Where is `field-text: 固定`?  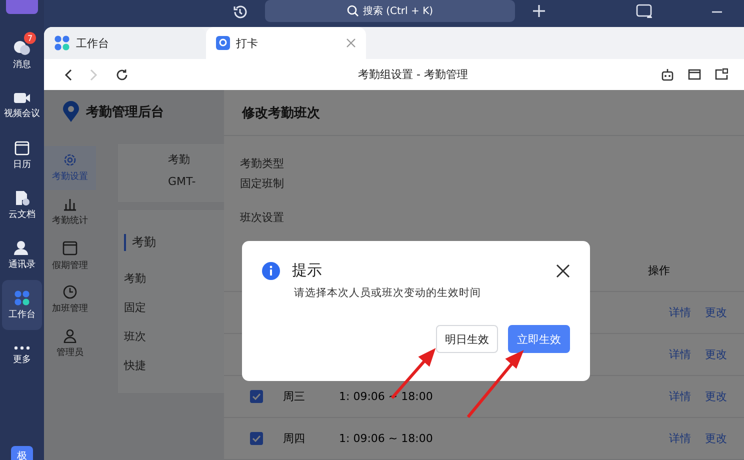
field-text: 固定 is located at coordinates (135, 307).